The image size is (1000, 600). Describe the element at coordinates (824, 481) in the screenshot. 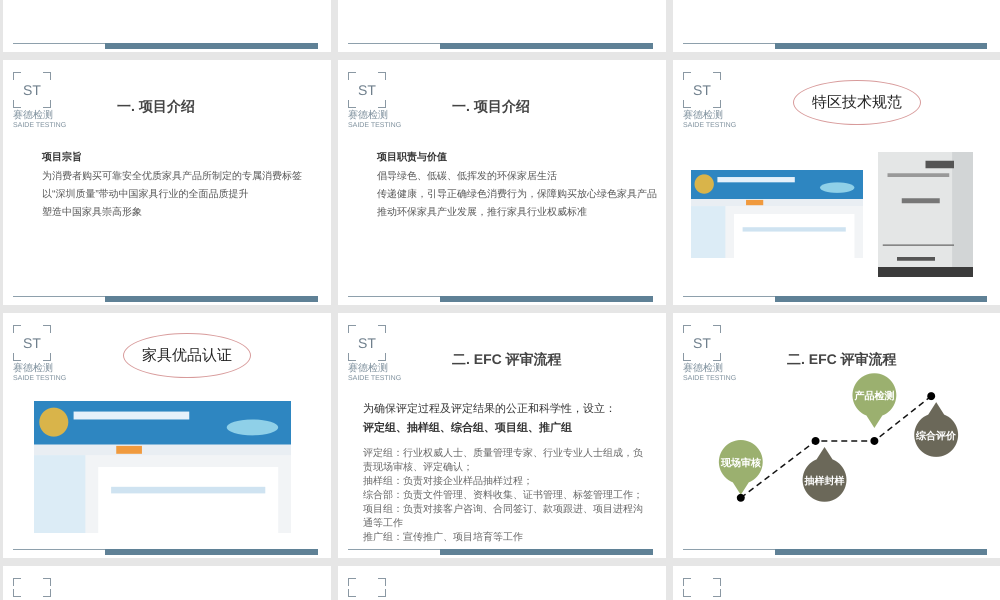

I see `step-label: 抽样封样` at that location.